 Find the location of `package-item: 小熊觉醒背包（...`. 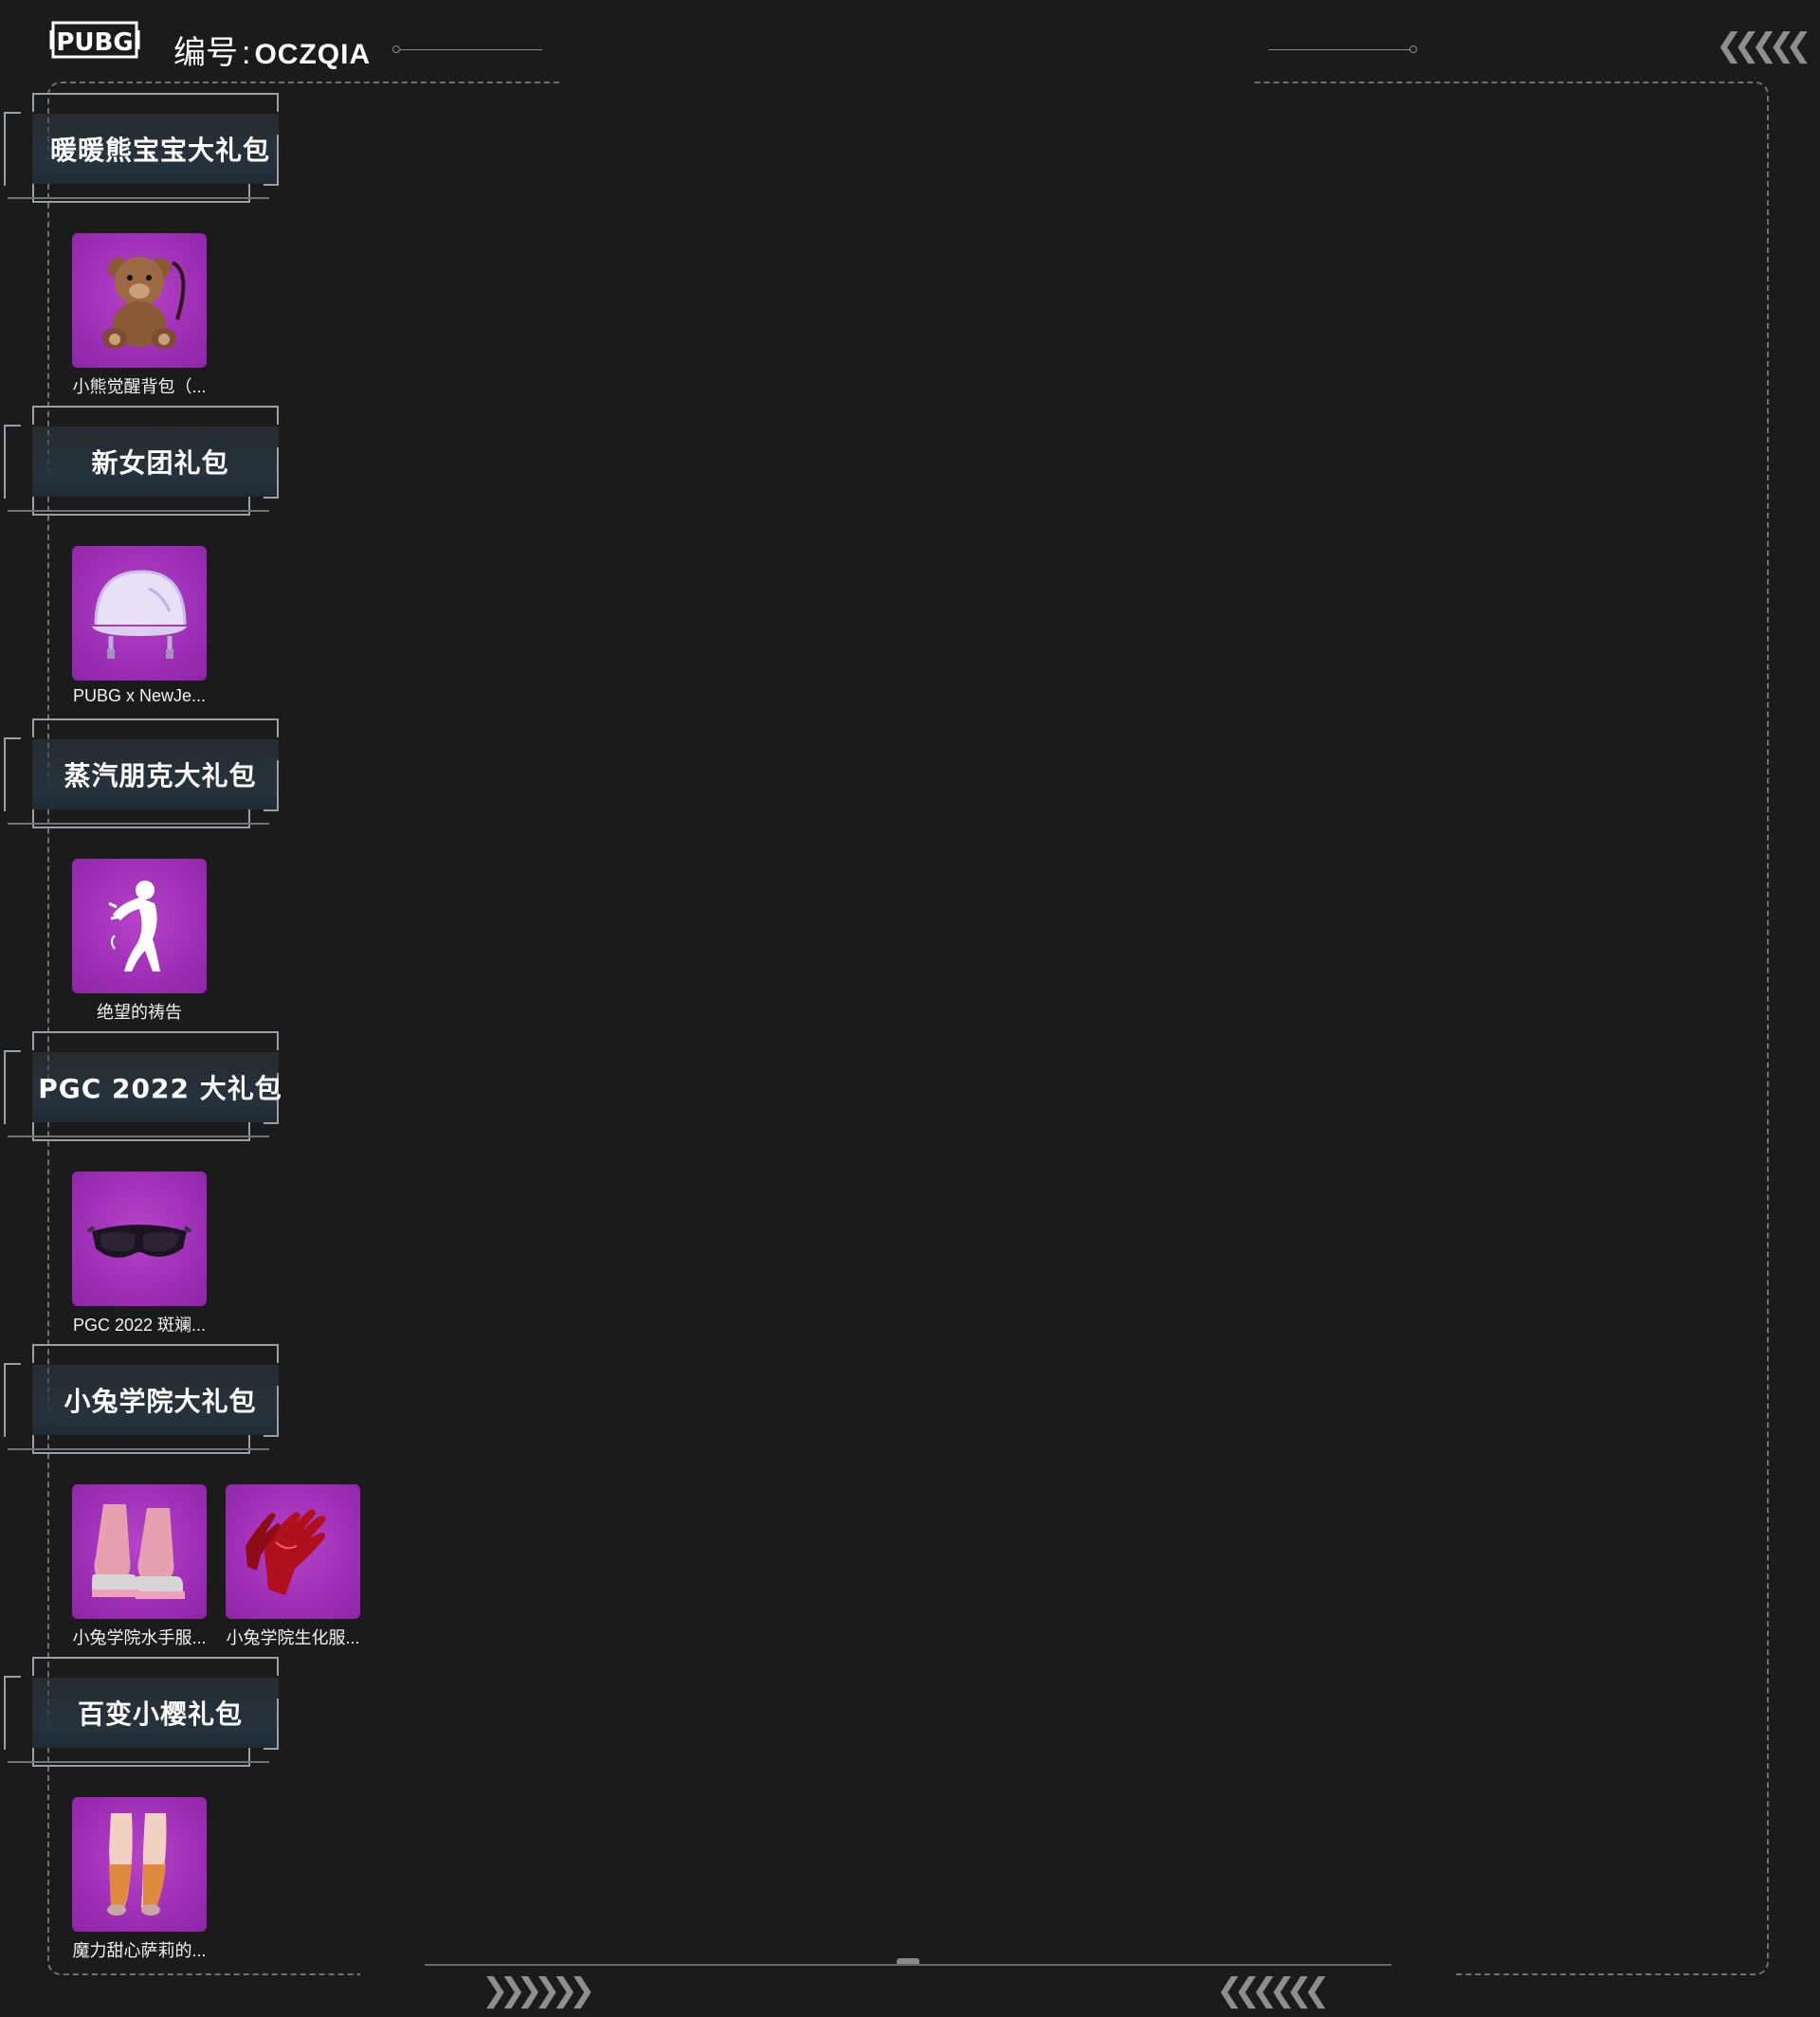

package-item: 小熊觉醒背包（... is located at coordinates (139, 316).